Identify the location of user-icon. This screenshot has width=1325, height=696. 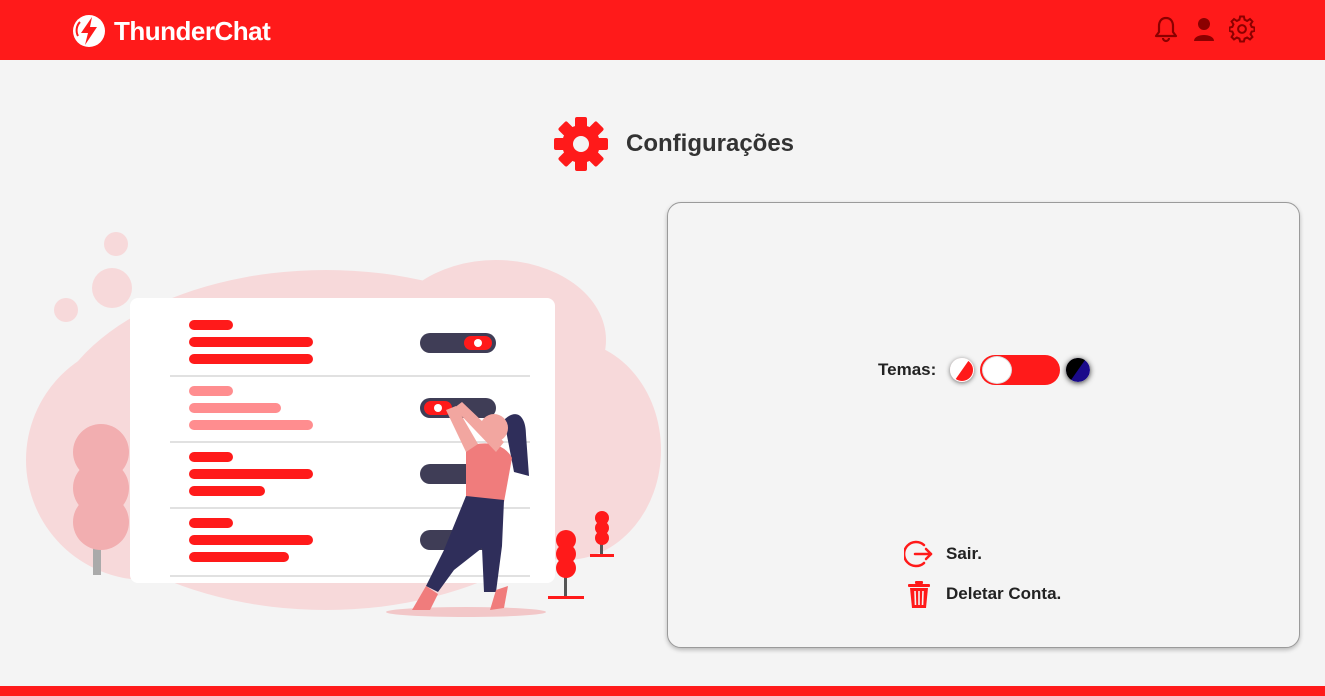
(1204, 29).